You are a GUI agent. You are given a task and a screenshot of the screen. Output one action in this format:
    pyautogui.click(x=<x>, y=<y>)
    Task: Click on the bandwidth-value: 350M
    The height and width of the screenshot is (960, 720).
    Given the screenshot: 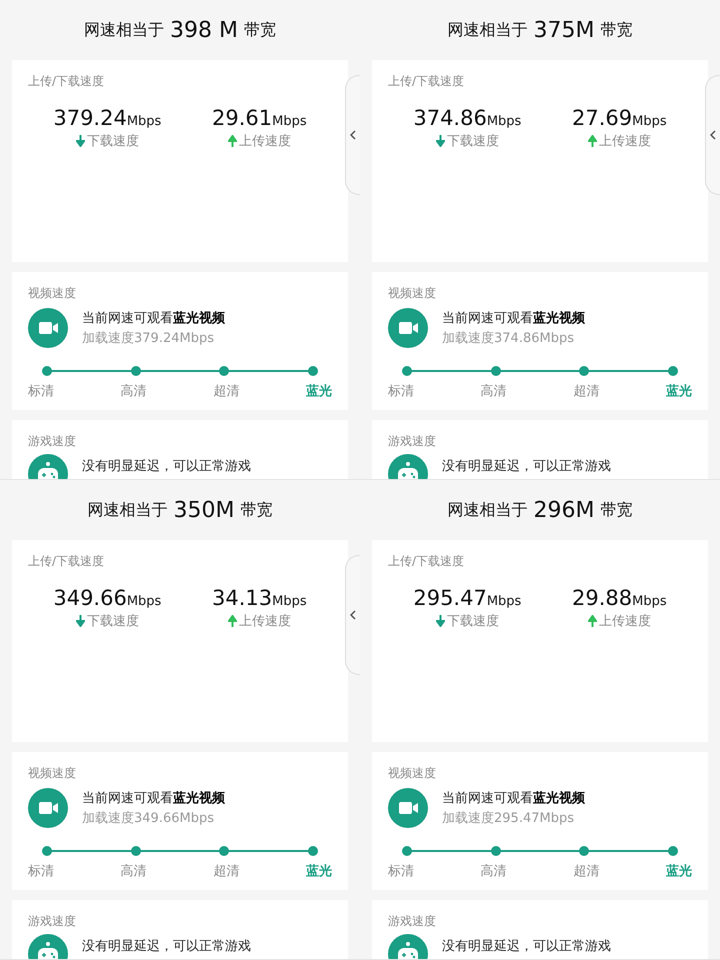 What is the action you would take?
    pyautogui.click(x=204, y=510)
    